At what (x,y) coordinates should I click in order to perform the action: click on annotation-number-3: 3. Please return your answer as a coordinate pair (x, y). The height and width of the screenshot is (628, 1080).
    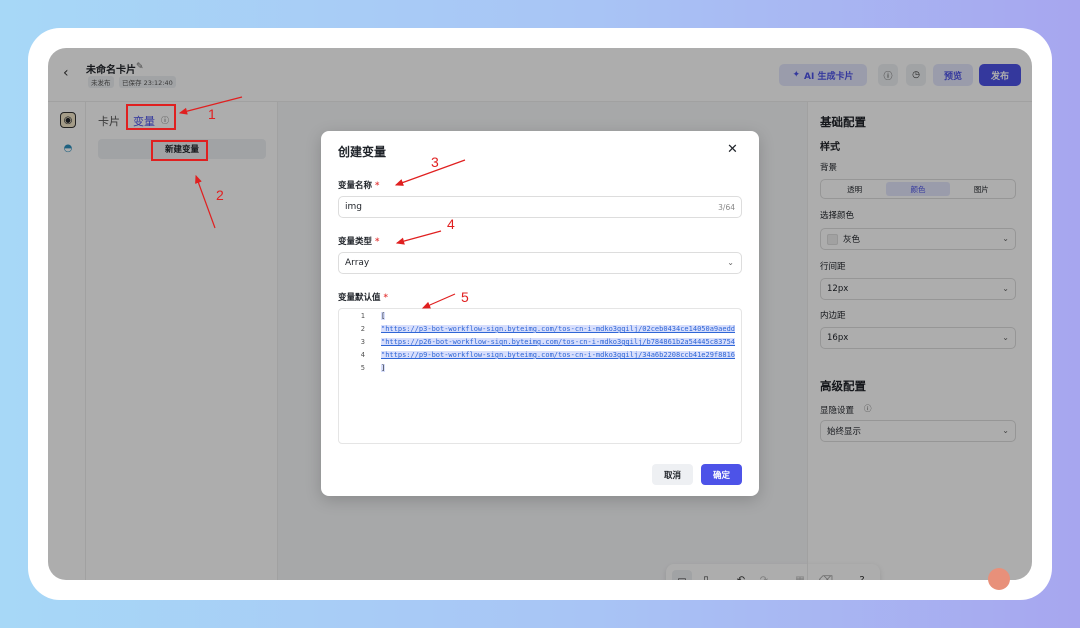
    Looking at the image, I should click on (435, 162).